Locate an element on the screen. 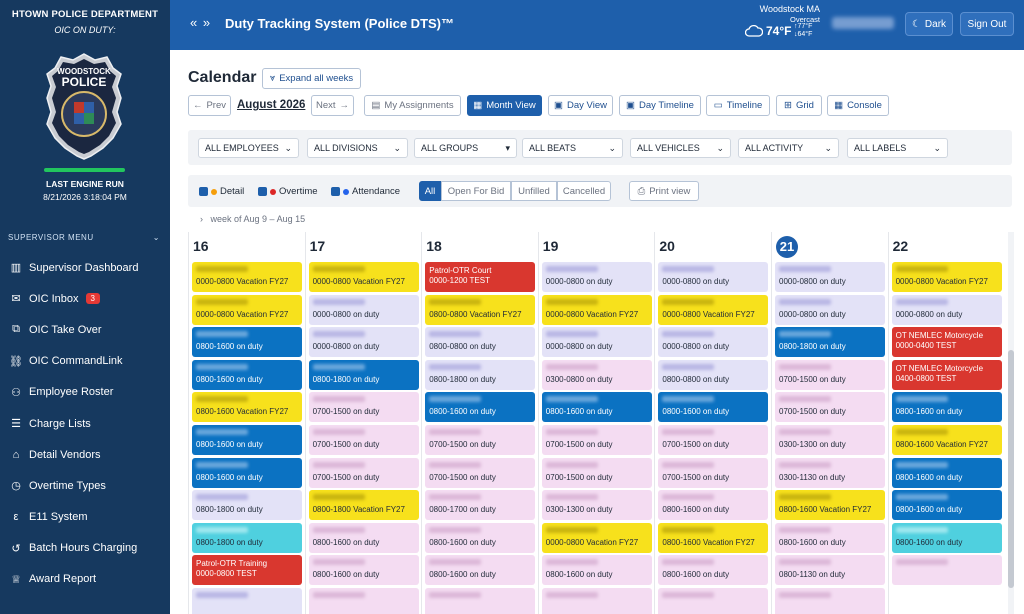  filter-divisions: ALL DIVISIONS ⌄ is located at coordinates (357, 148).